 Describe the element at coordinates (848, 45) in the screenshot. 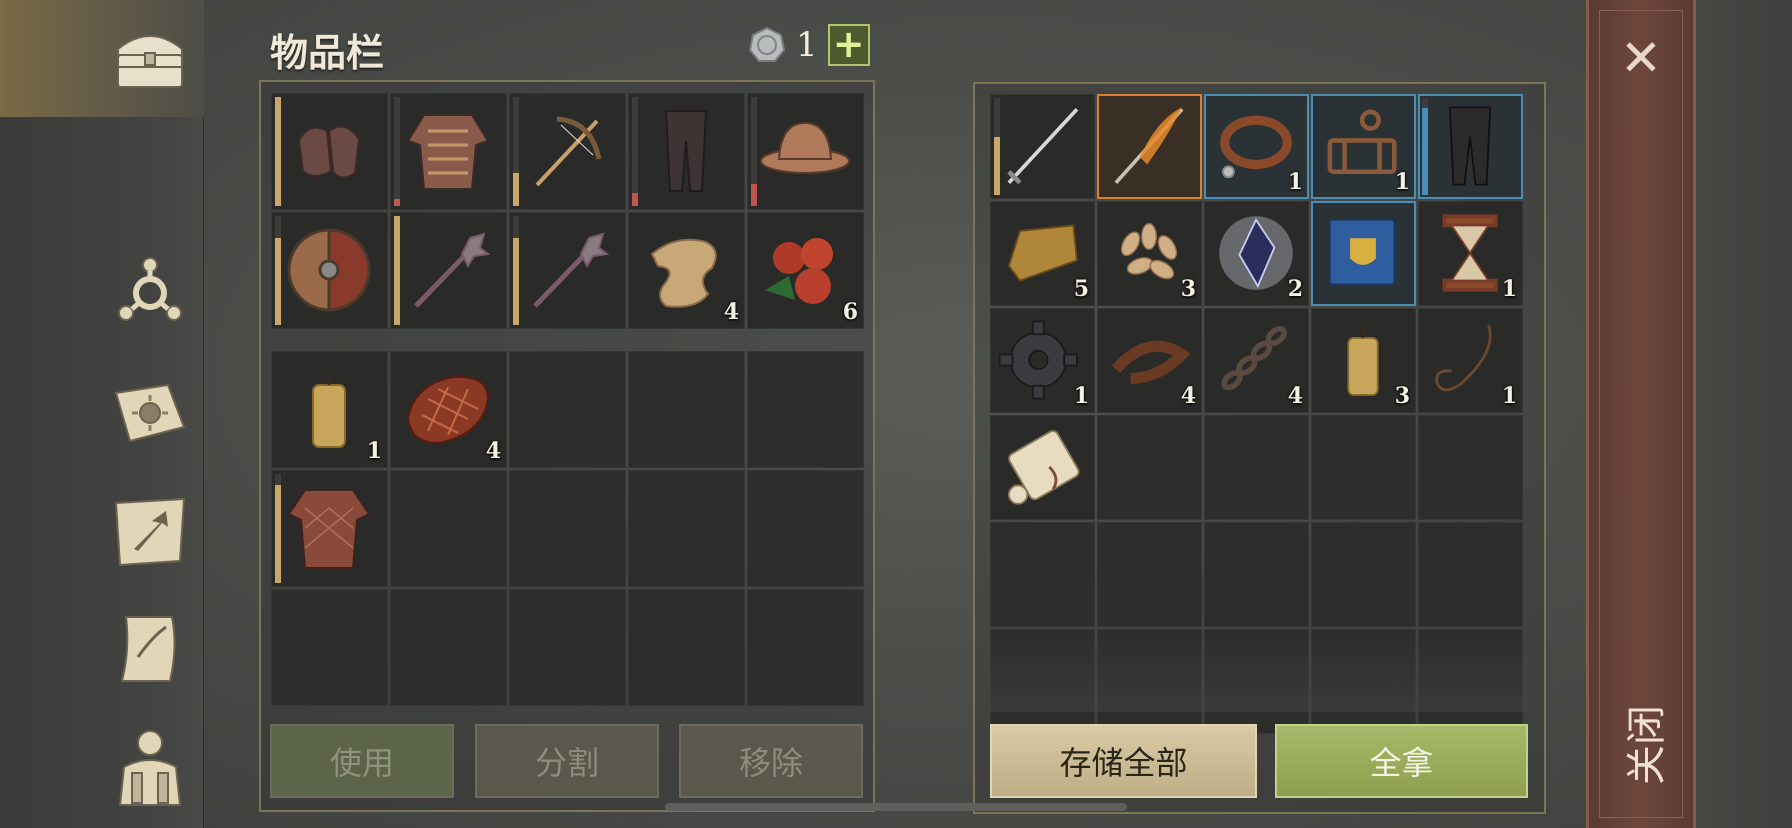

I see `add-currency-button: +` at that location.